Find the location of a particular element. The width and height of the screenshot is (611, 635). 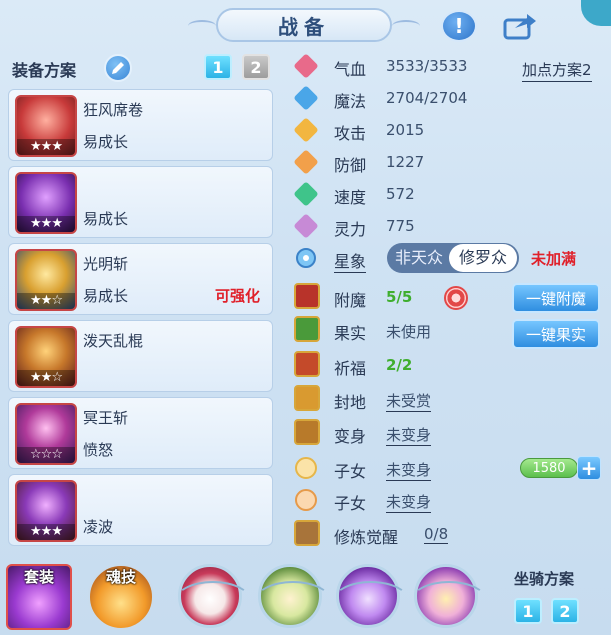

fan-weapon-icon: ★★★ is located at coordinates (46, 126).